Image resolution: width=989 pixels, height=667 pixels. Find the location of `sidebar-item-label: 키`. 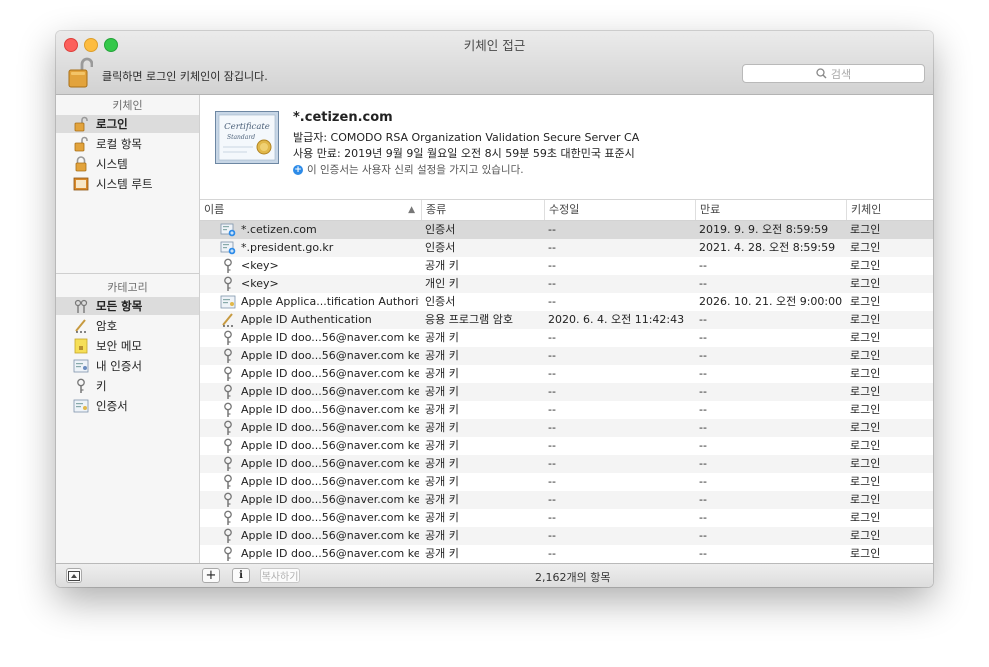

sidebar-item-label: 키 is located at coordinates (101, 386).